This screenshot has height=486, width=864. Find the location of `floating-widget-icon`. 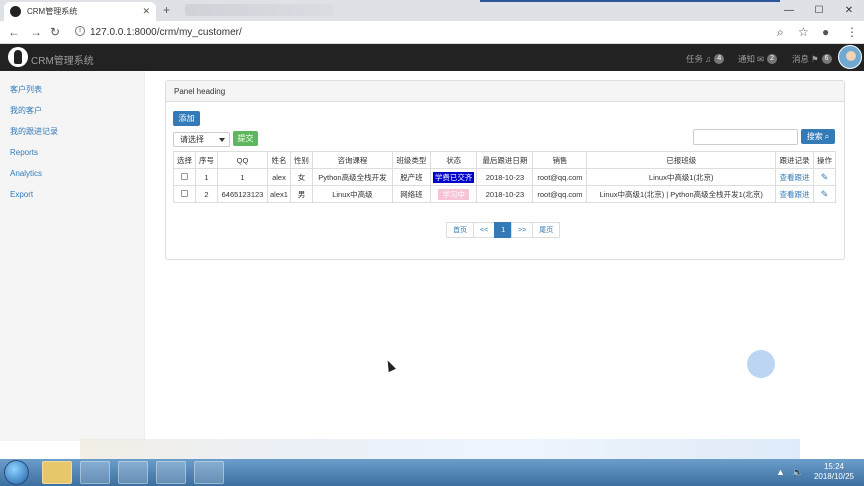

floating-widget-icon is located at coordinates (761, 364).